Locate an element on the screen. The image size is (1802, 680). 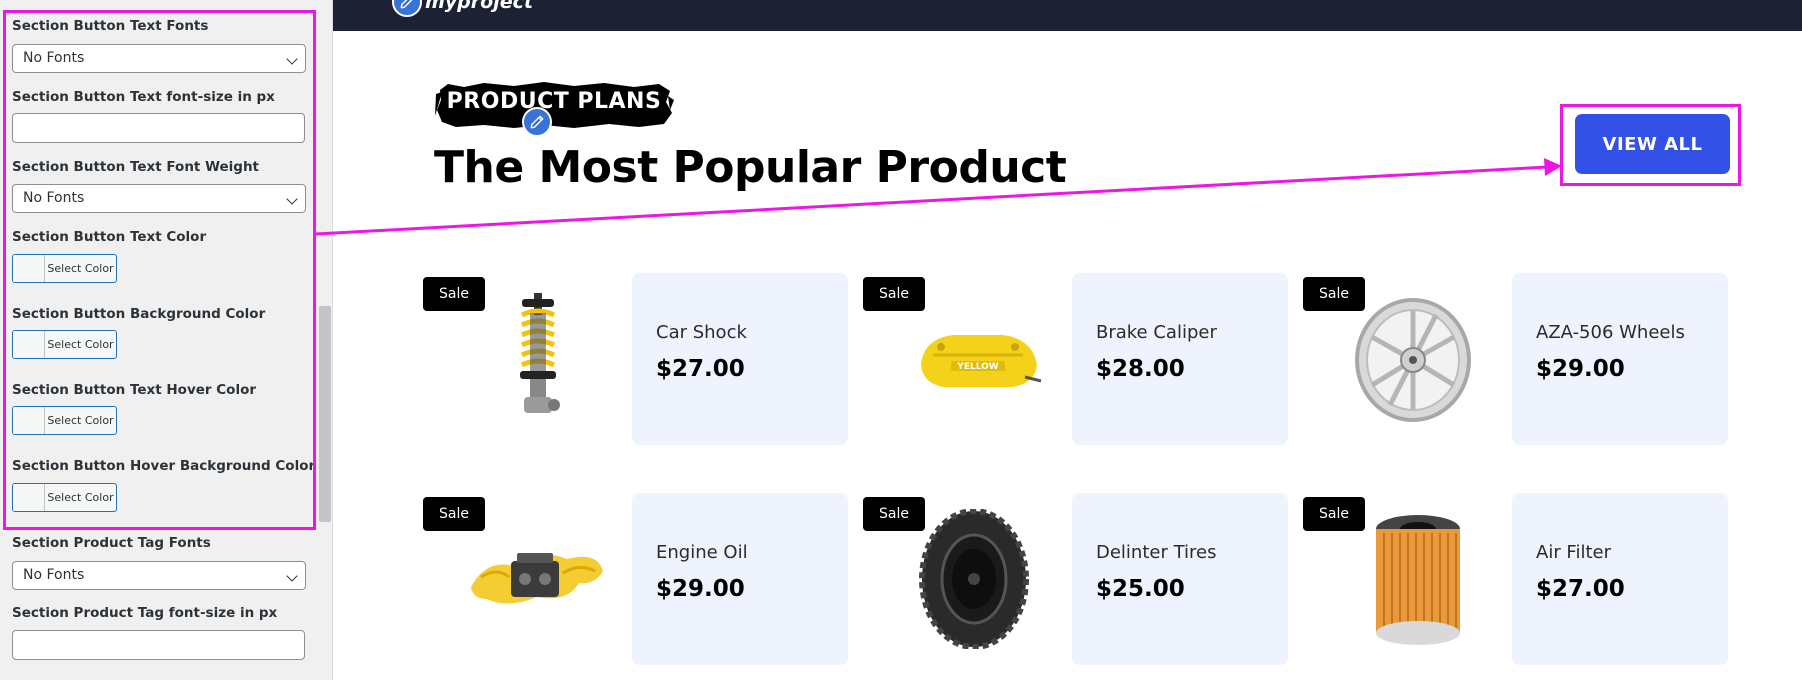
field-label: Section Product Tag font-size in px is located at coordinates (145, 613).